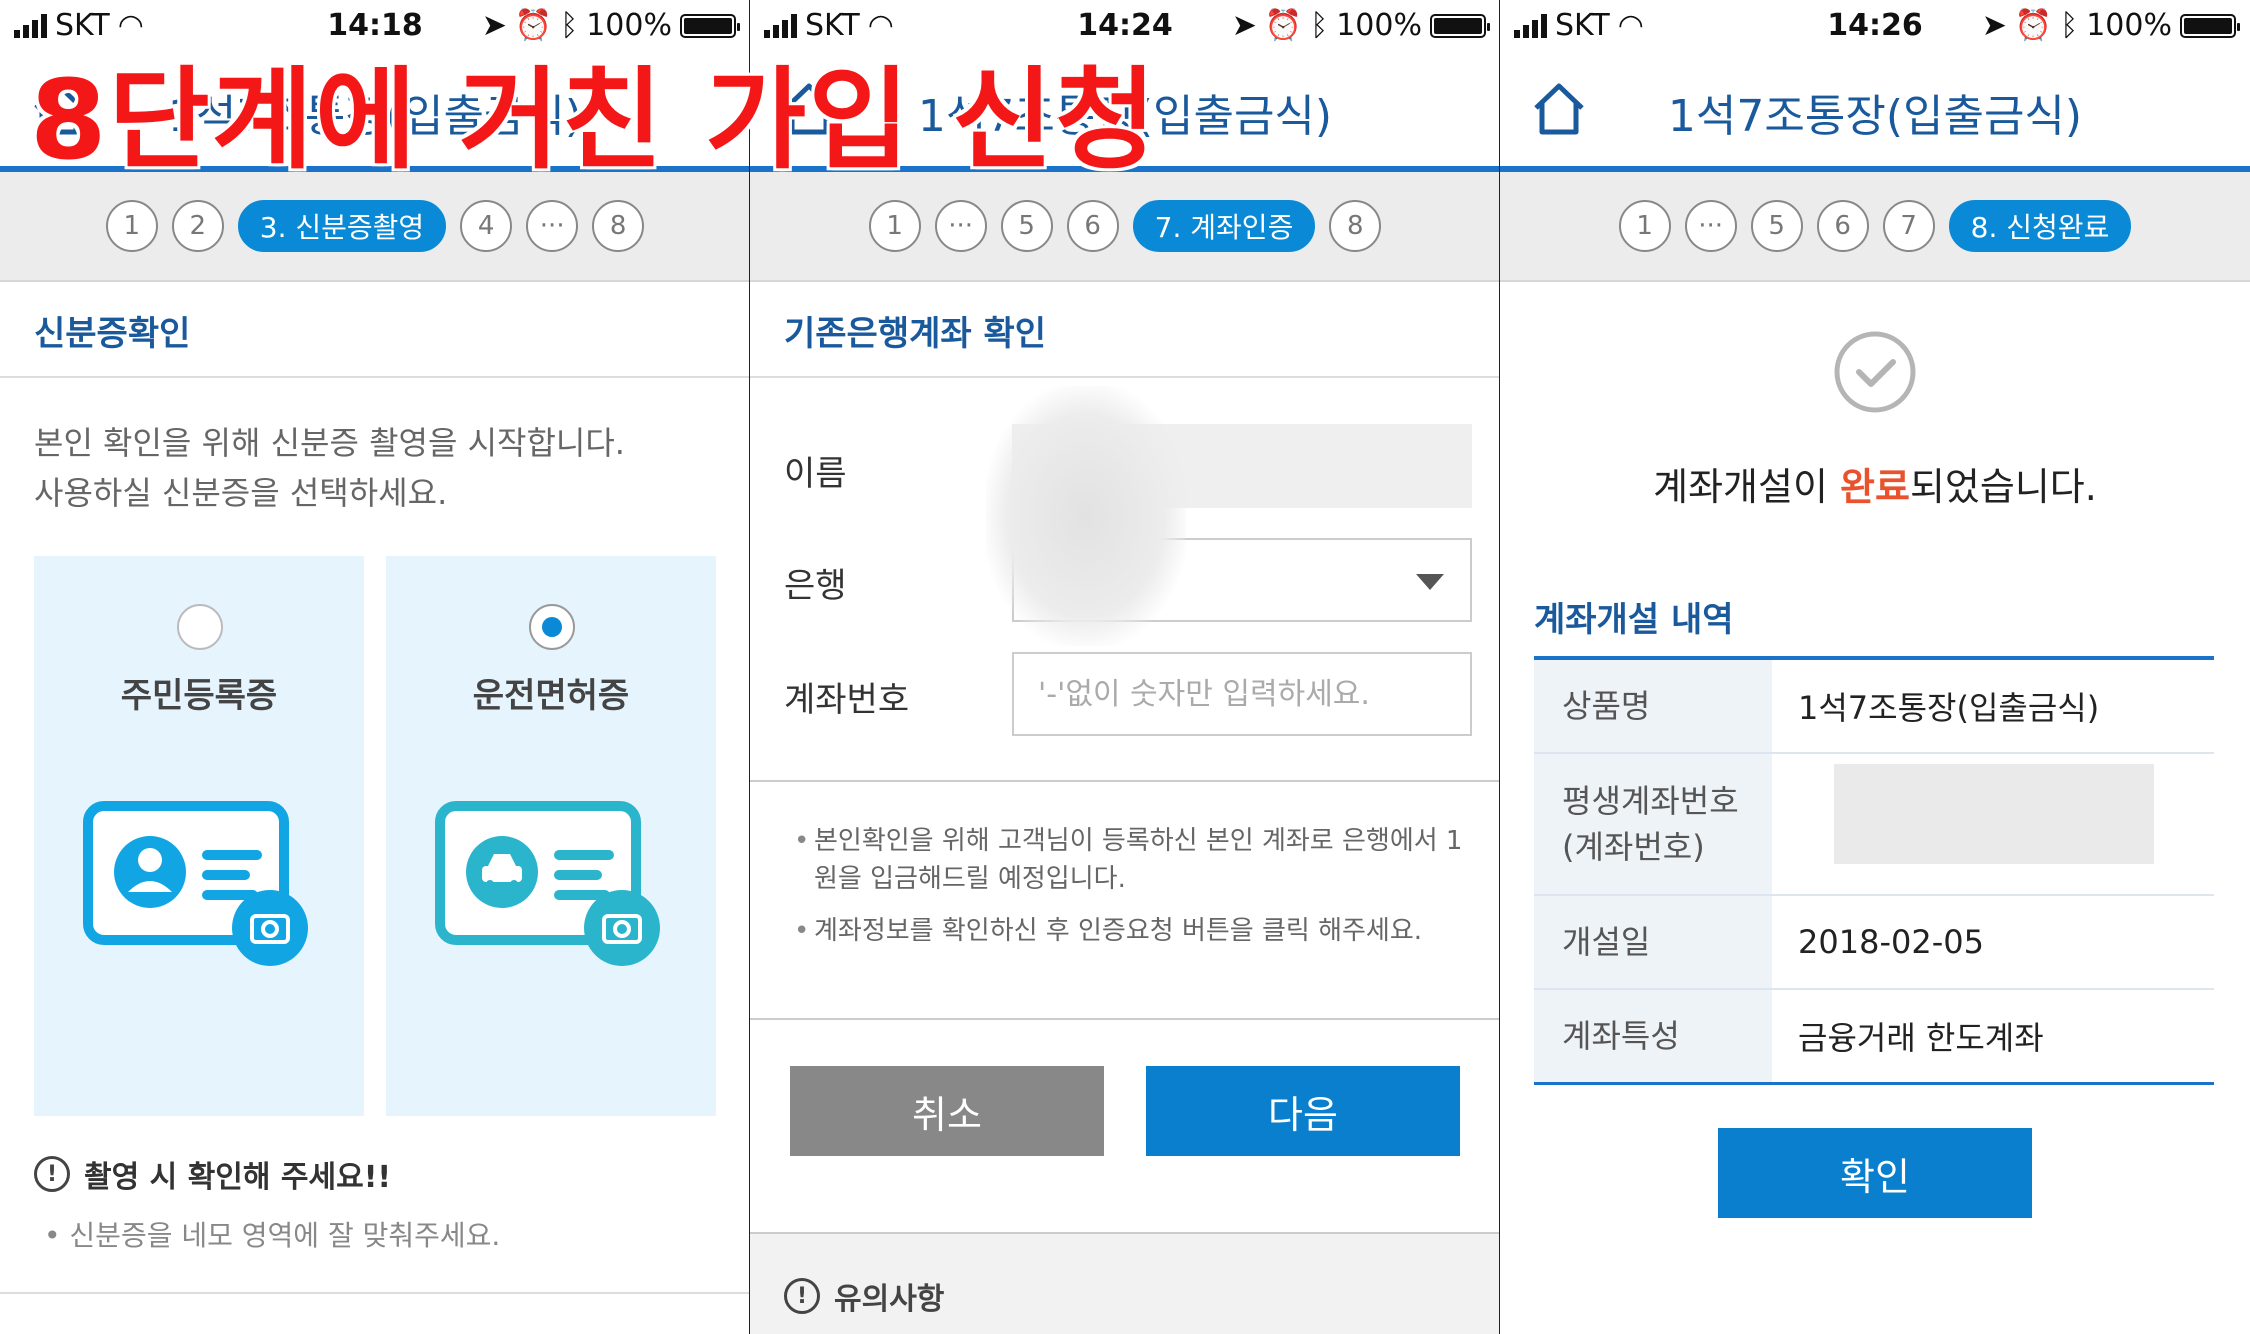  I want to click on id-option-label: 운전면허증, so click(551, 696).